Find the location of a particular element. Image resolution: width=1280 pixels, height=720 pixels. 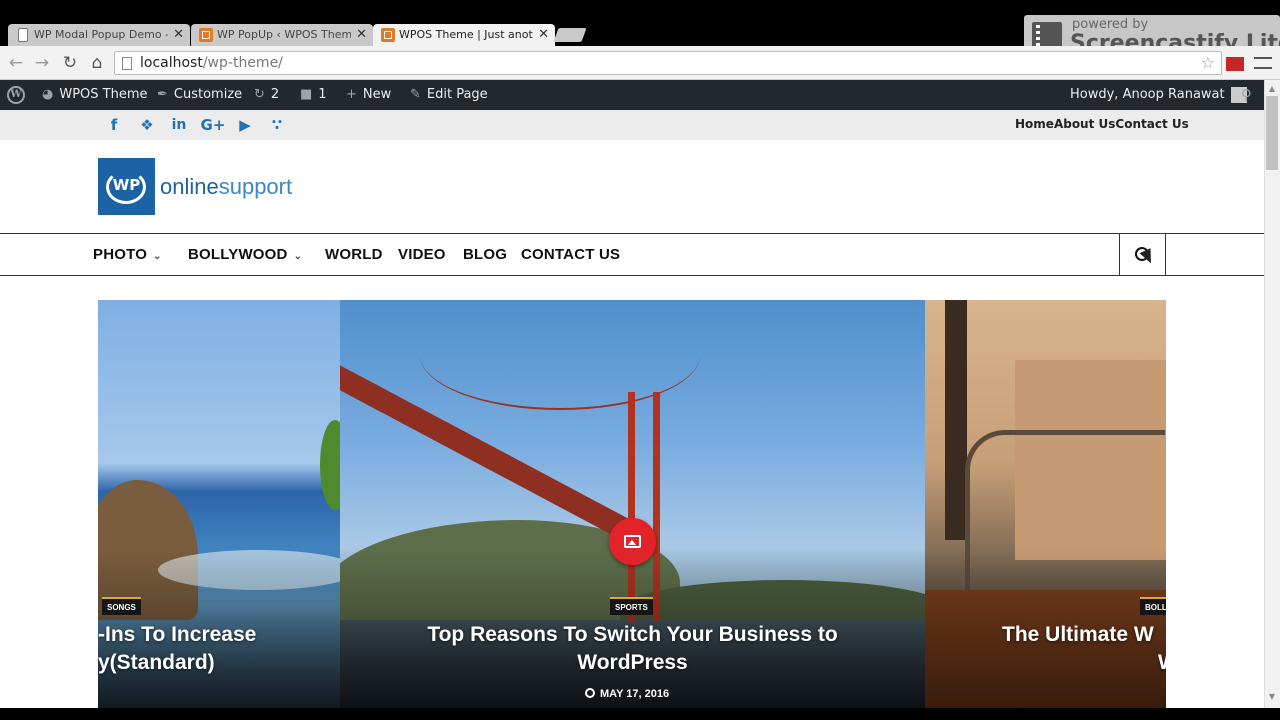

tab-title: WP PopUp ‹ WPOS Theme is located at coordinates (284, 34).